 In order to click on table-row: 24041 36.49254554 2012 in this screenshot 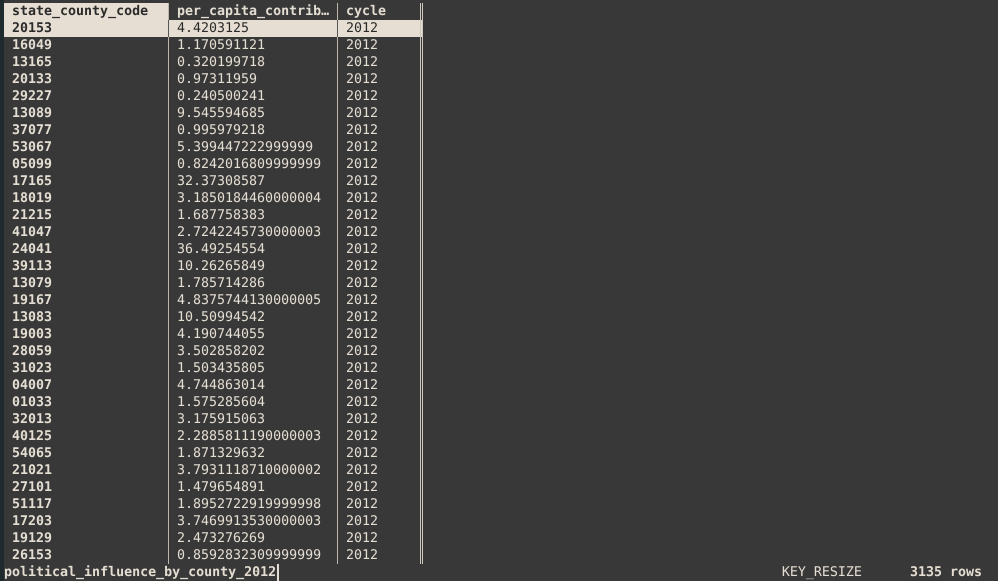, I will do `click(213, 249)`.